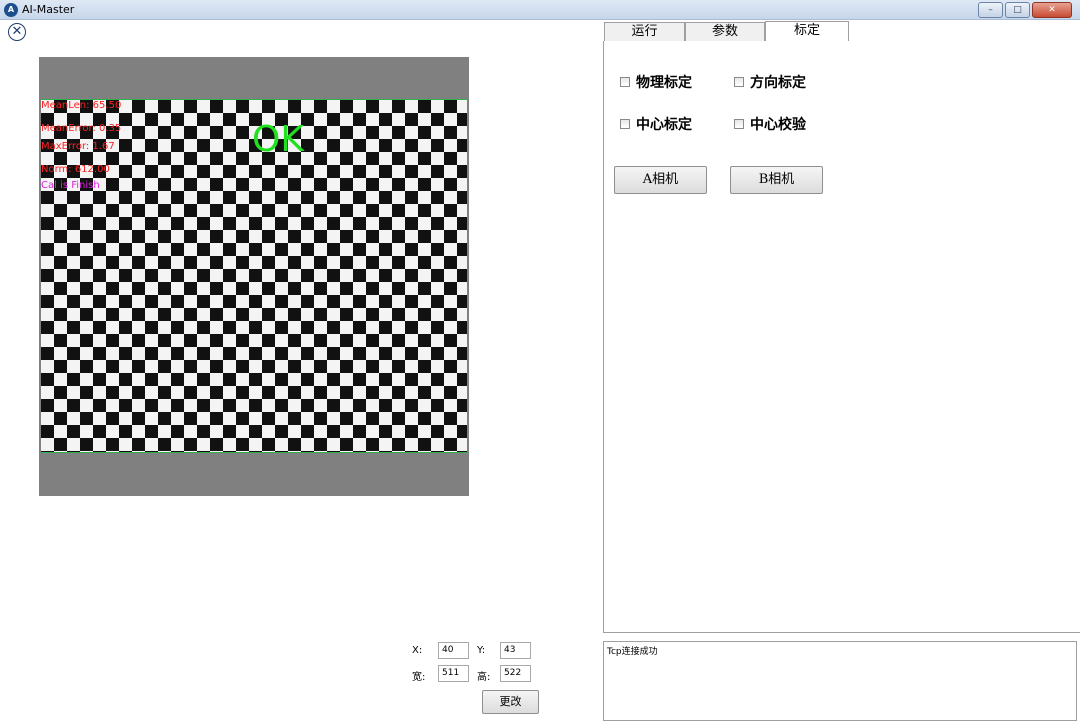  Describe the element at coordinates (453, 673) in the screenshot. I see `width-field: 511` at that location.